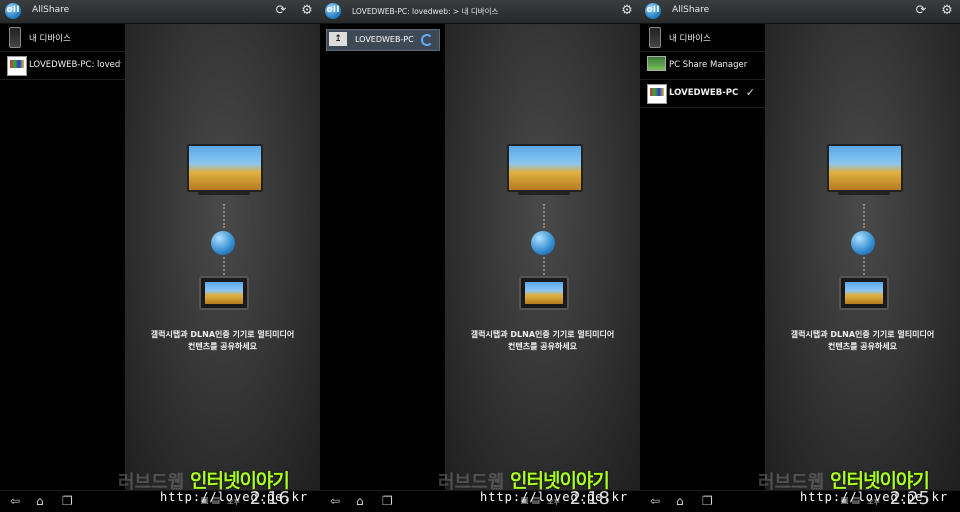 This screenshot has height=512, width=960. I want to click on device-item-pc-share-manager: PC Share Manager, so click(702, 66).